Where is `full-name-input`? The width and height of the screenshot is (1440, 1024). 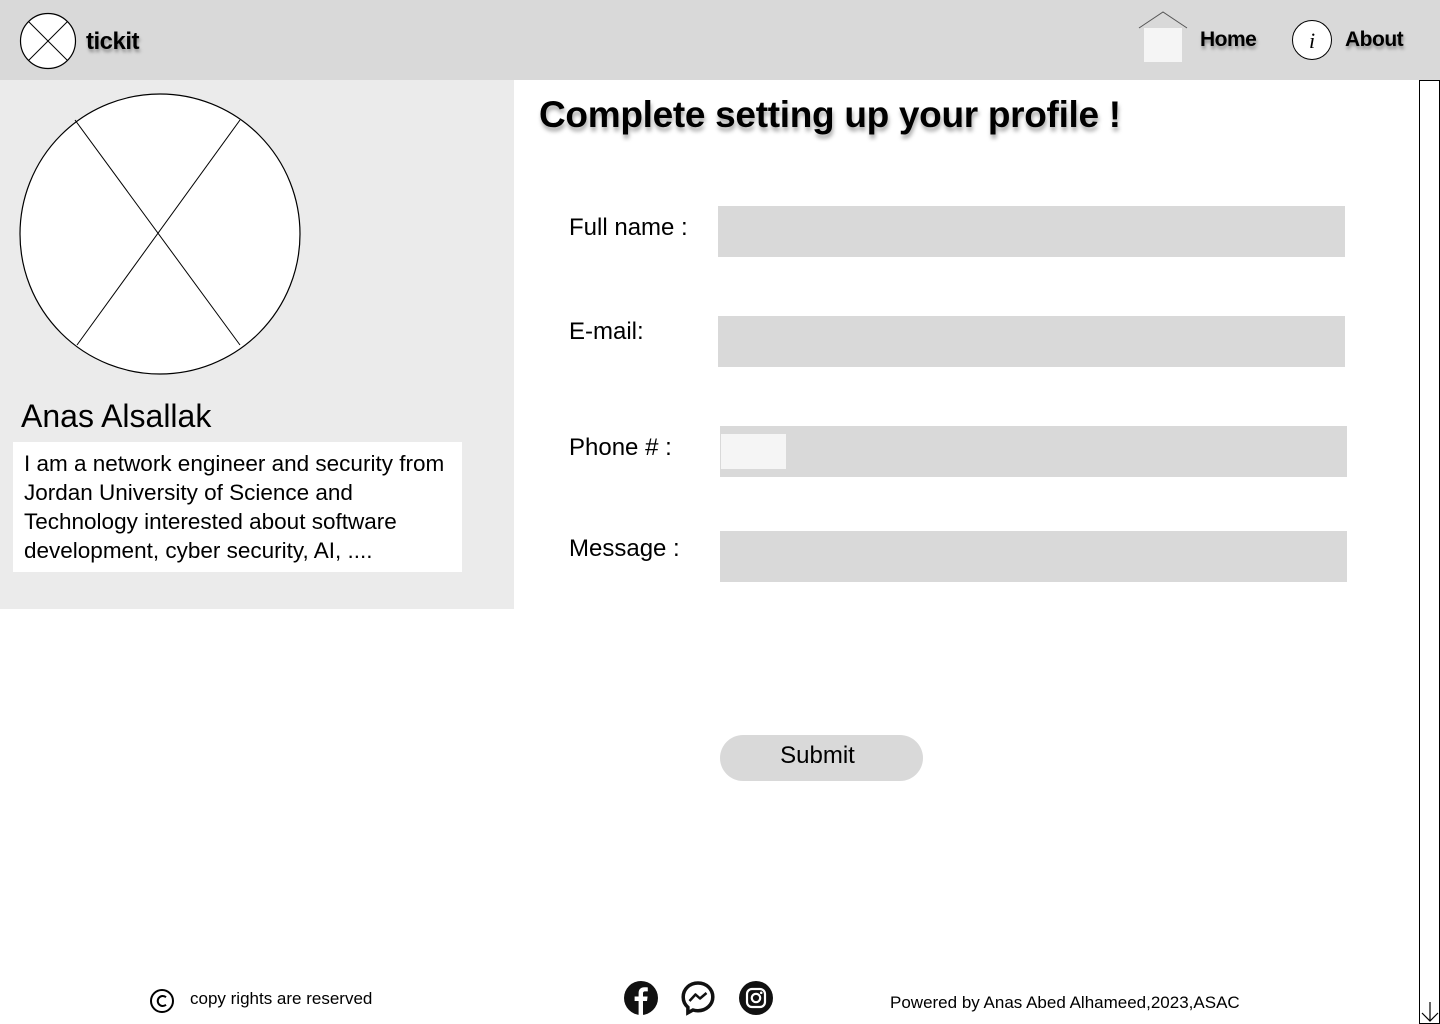 full-name-input is located at coordinates (1031, 231).